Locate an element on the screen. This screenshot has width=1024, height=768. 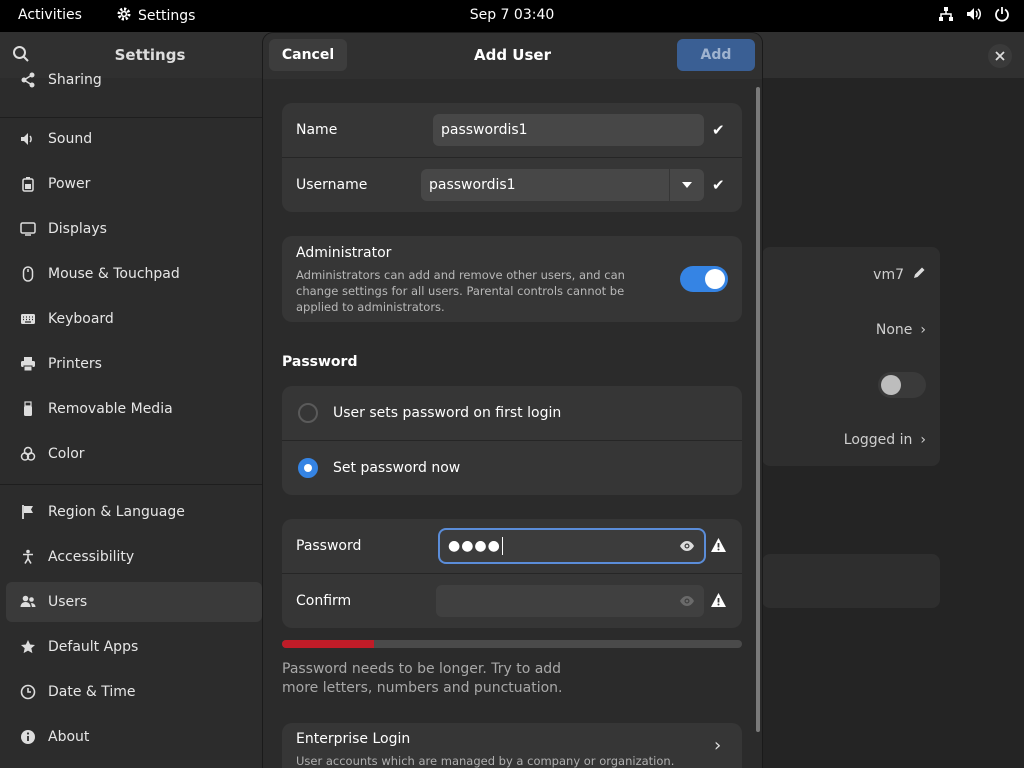
sidebar-item-sharing: Sharing is located at coordinates (134, 80).